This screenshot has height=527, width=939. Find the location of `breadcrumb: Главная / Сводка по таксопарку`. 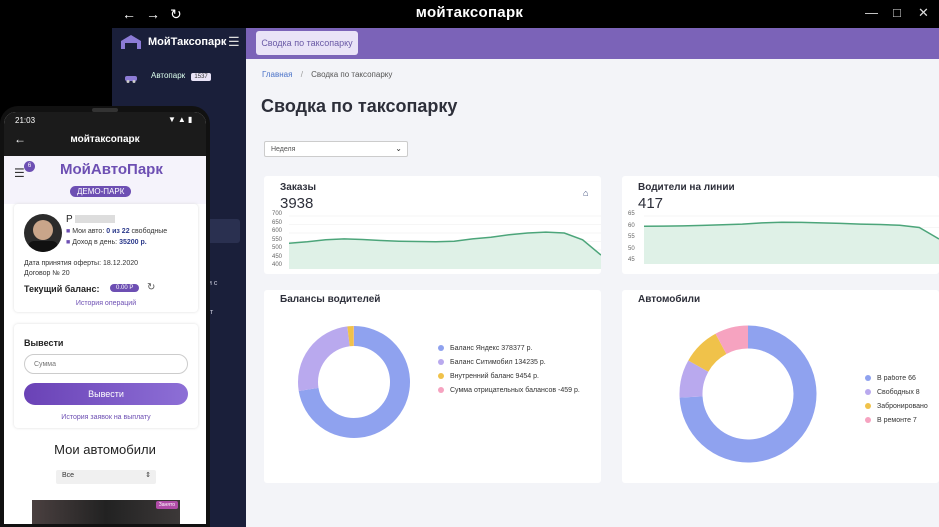

breadcrumb: Главная / Сводка по таксопарку is located at coordinates (327, 74).